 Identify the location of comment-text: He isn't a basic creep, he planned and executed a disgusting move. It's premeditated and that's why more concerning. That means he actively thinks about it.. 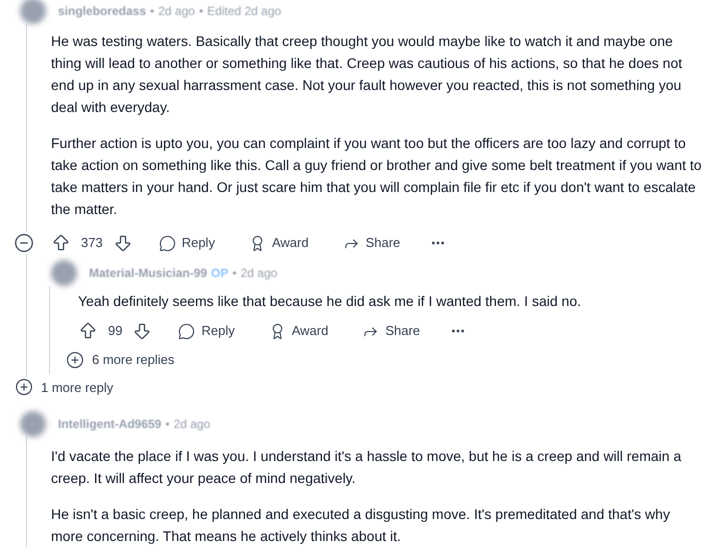
(361, 525).